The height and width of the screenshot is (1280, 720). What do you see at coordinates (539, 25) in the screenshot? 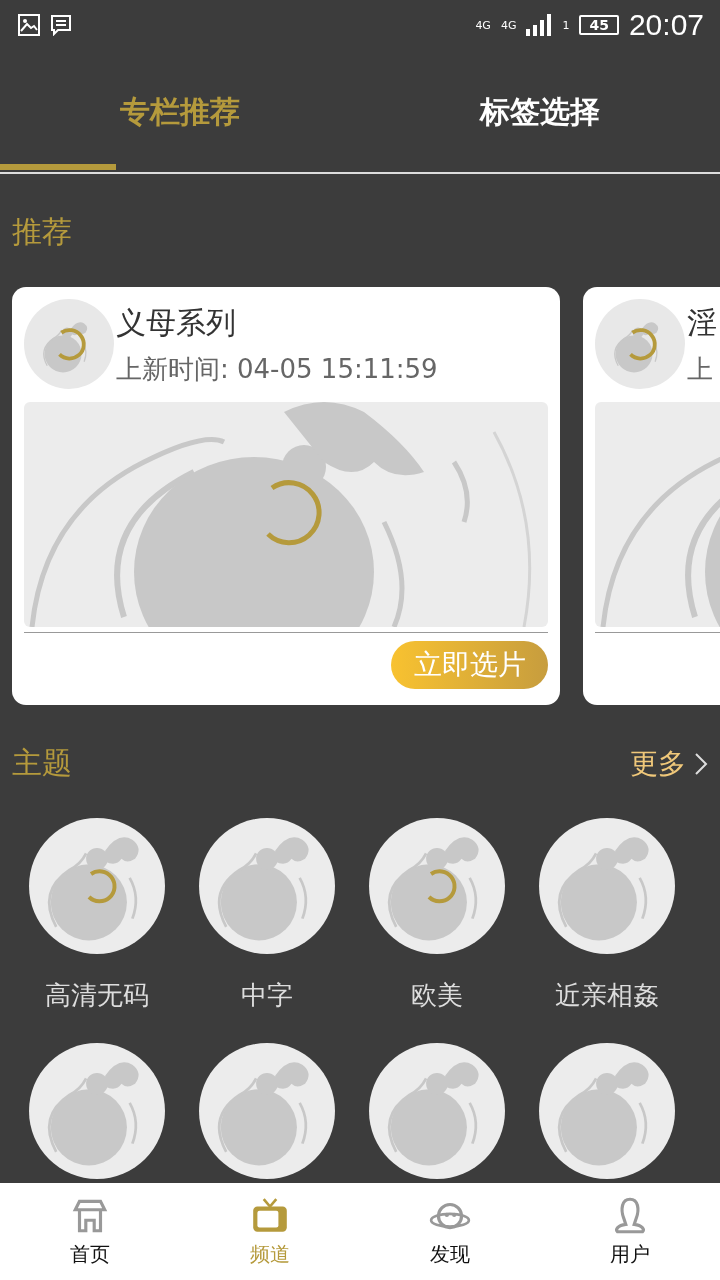
I see `signal-icon` at bounding box center [539, 25].